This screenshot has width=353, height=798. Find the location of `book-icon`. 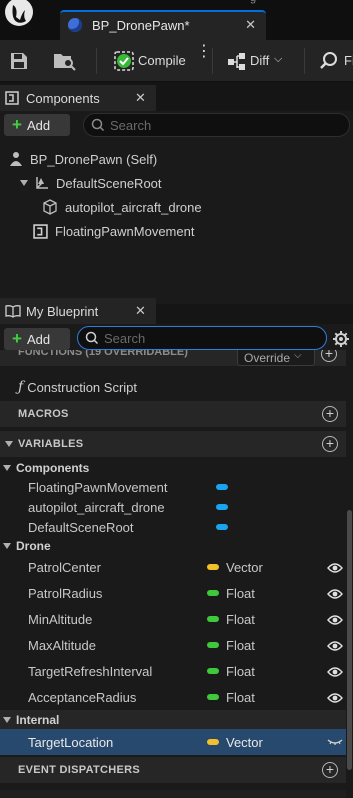

book-icon is located at coordinates (13, 311).